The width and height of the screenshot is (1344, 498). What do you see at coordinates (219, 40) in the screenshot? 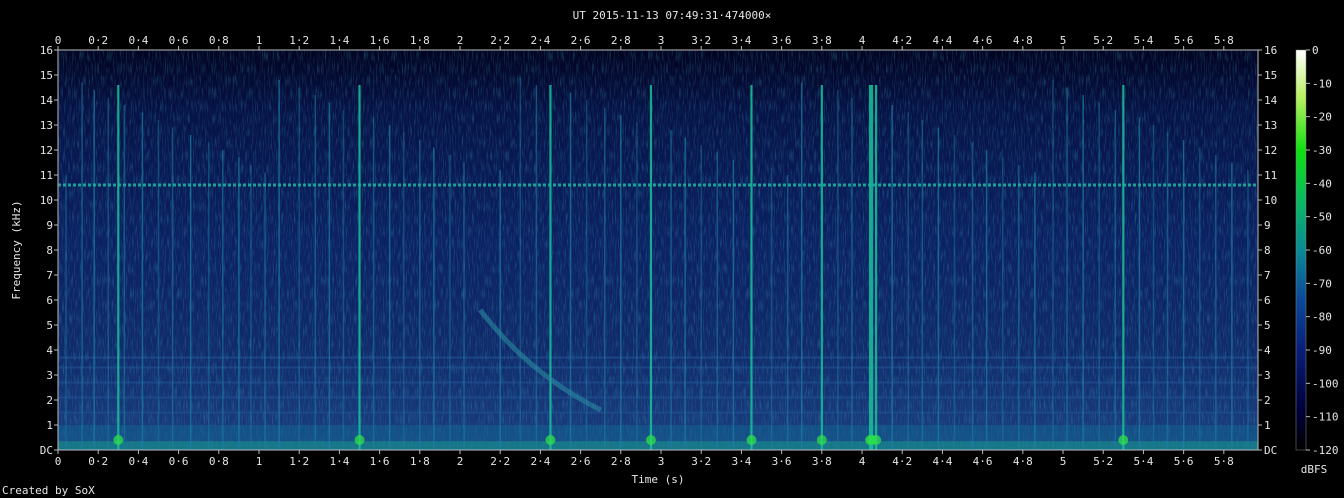
I see `x-tick-label: 0·8` at bounding box center [219, 40].